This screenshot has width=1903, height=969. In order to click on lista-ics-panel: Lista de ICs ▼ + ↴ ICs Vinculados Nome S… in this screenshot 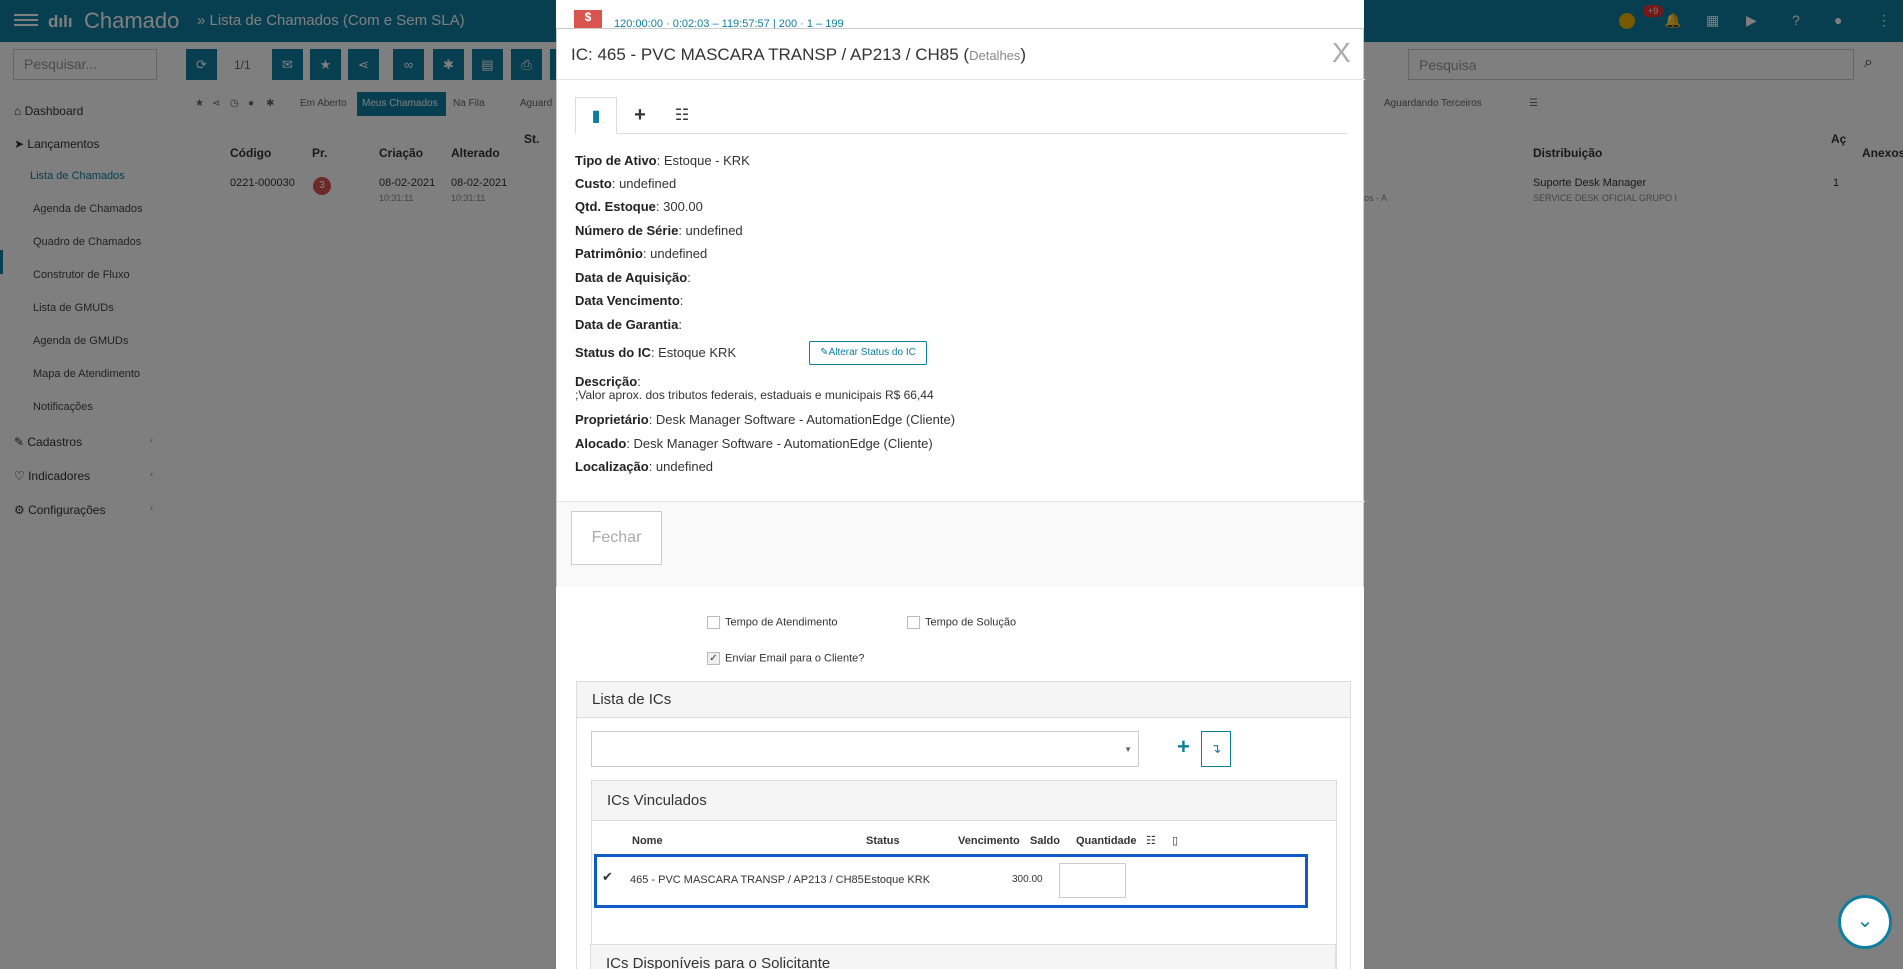, I will do `click(963, 825)`.